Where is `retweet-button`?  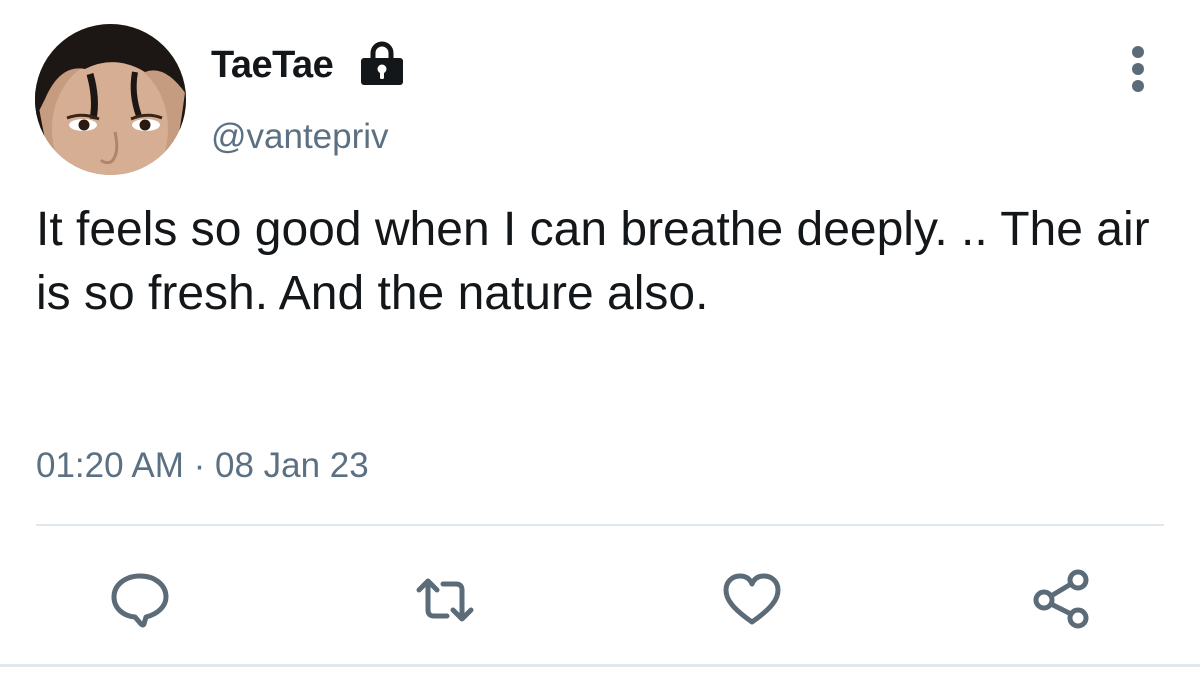 retweet-button is located at coordinates (445, 600).